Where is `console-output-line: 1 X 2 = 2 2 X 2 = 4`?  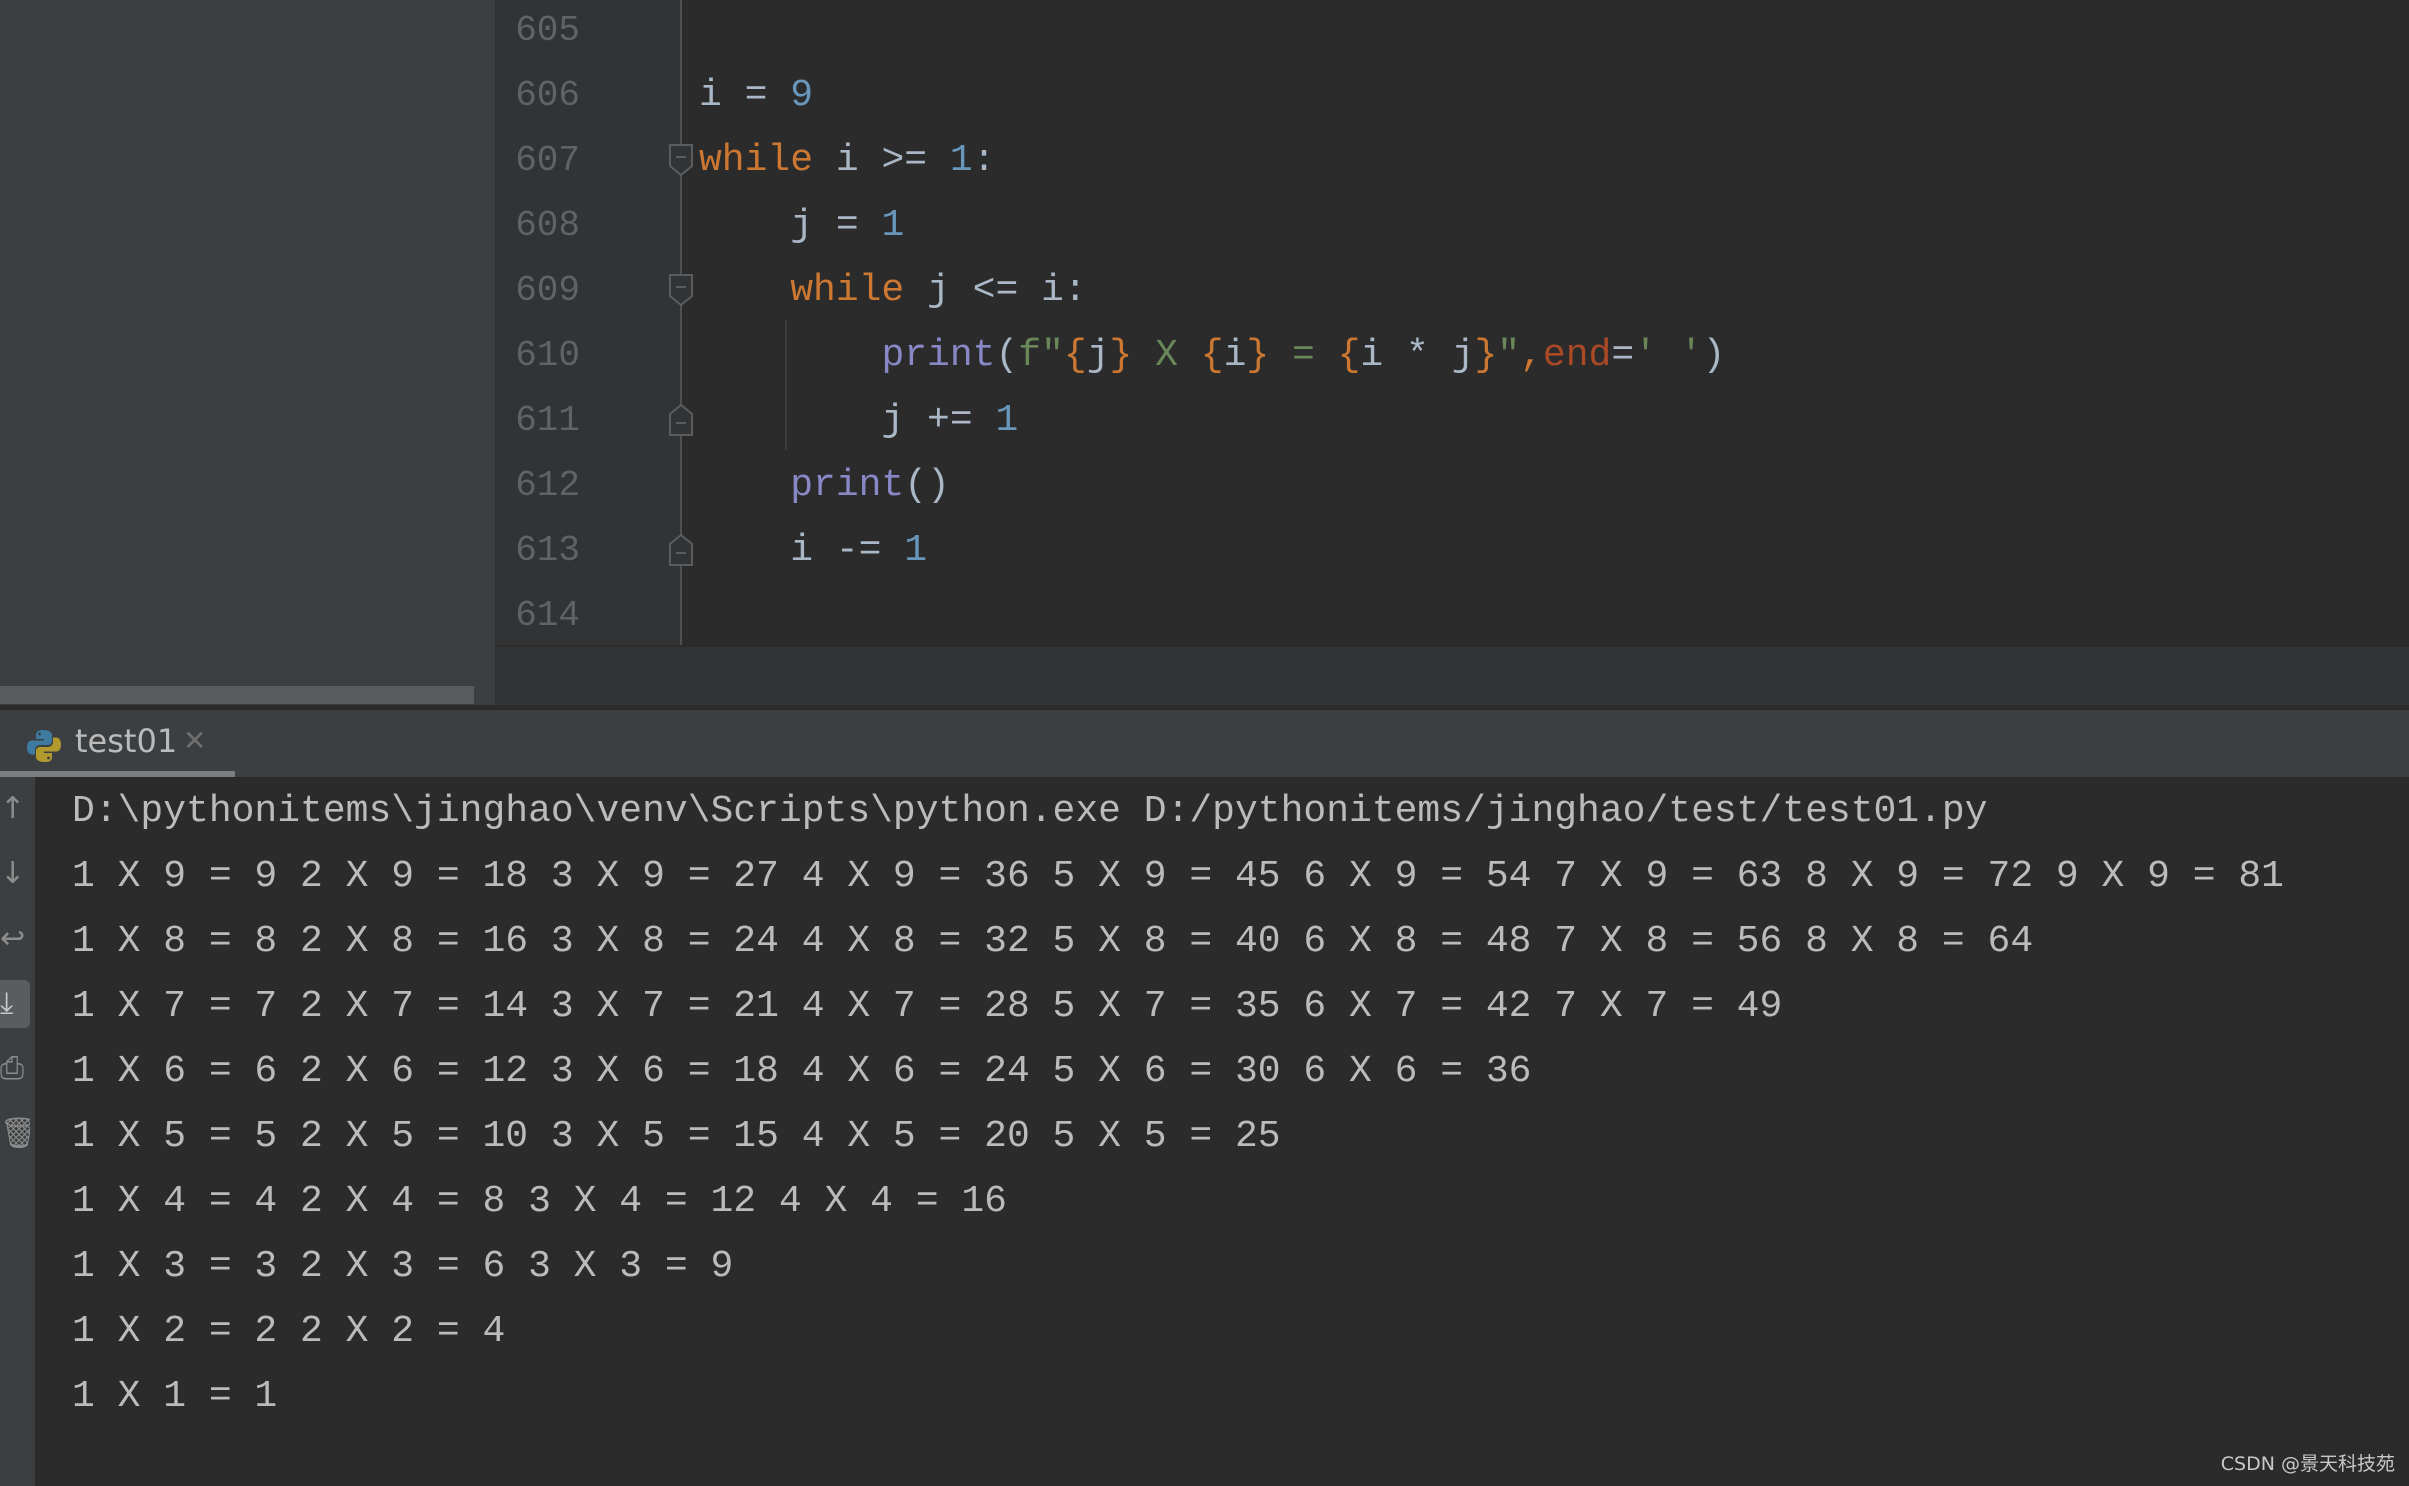 console-output-line: 1 X 2 = 2 2 X 2 = 4 is located at coordinates (289, 1331).